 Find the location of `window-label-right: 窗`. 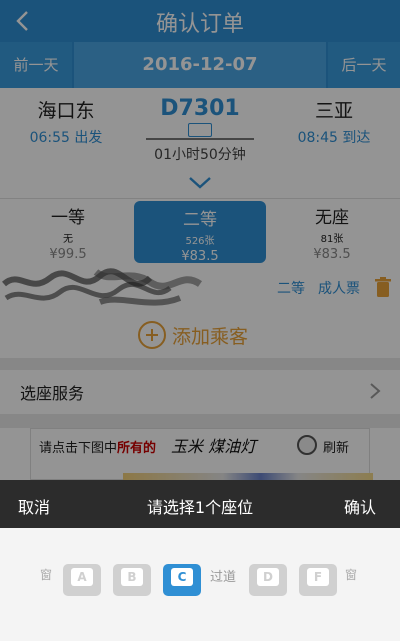

window-label-right: 窗 is located at coordinates (351, 575).